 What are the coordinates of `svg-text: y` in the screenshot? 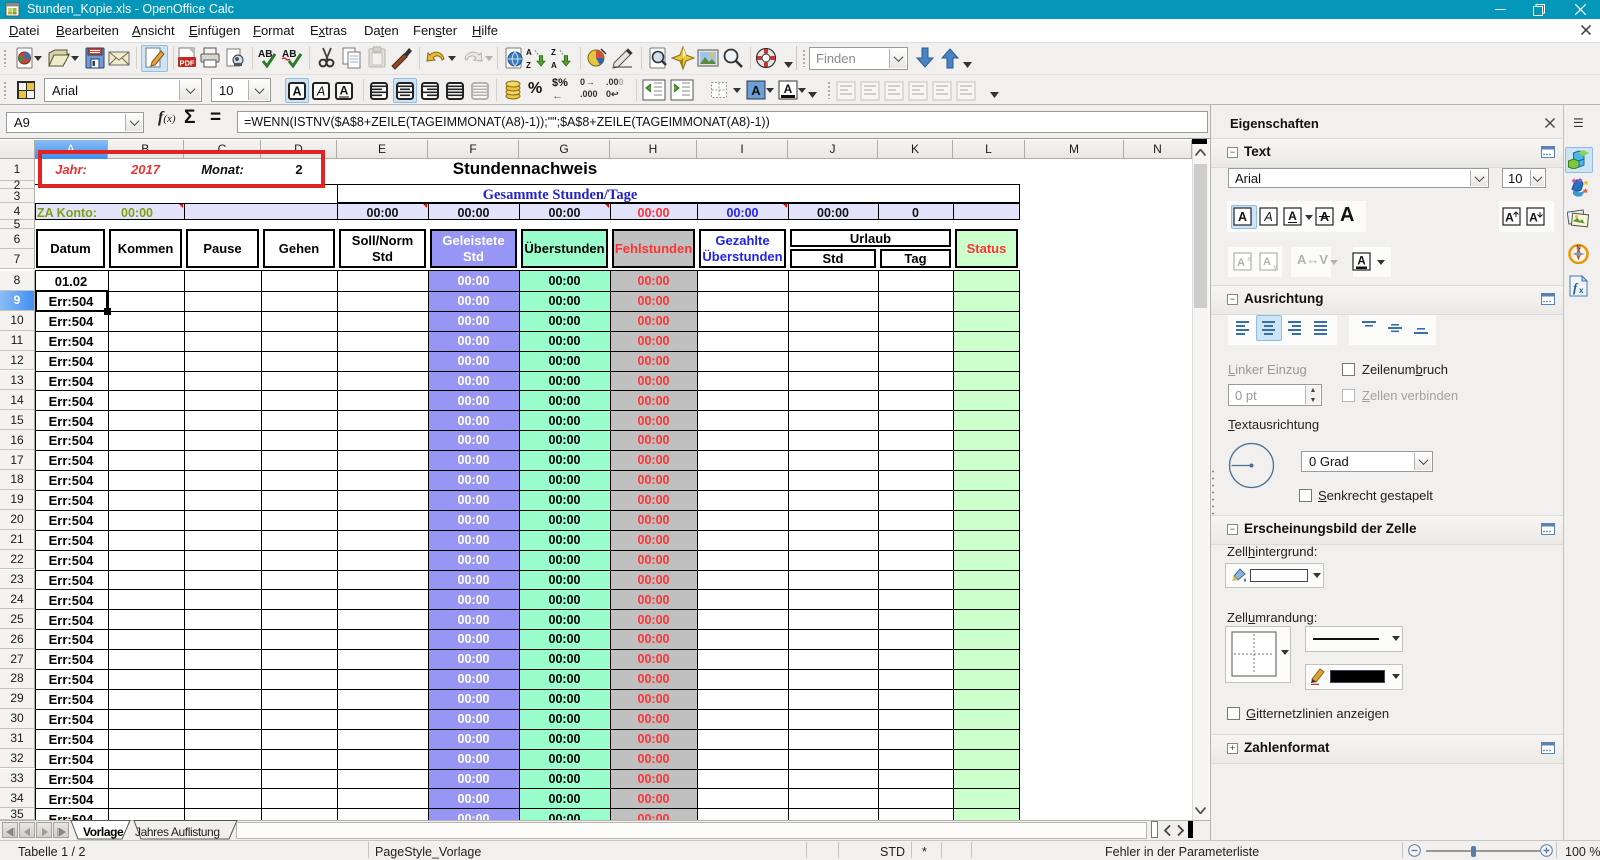 It's located at (1276, 267).